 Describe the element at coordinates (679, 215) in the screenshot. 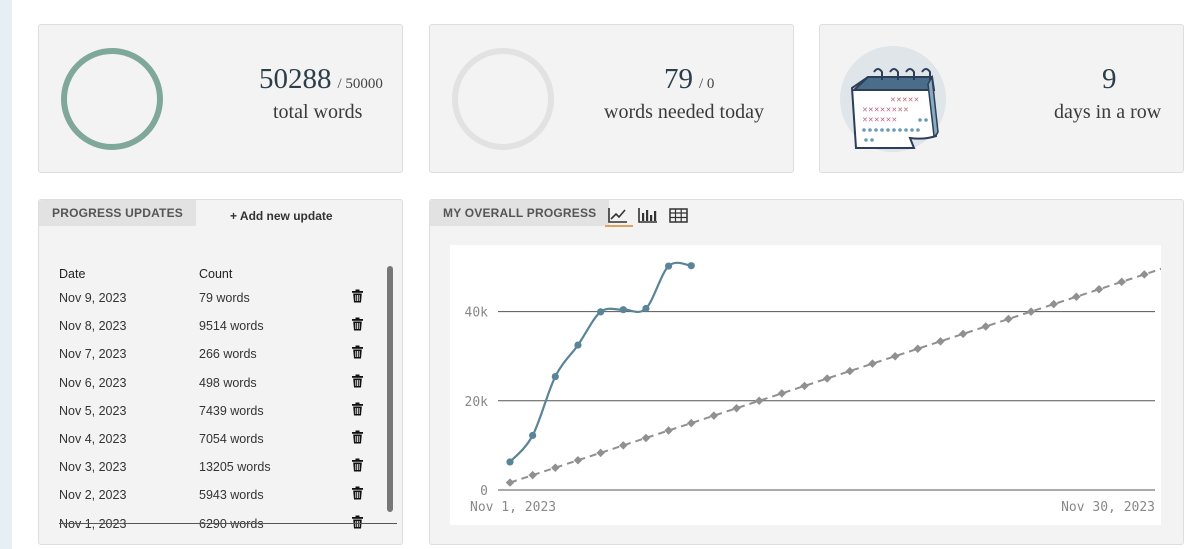

I see `table-icon` at that location.